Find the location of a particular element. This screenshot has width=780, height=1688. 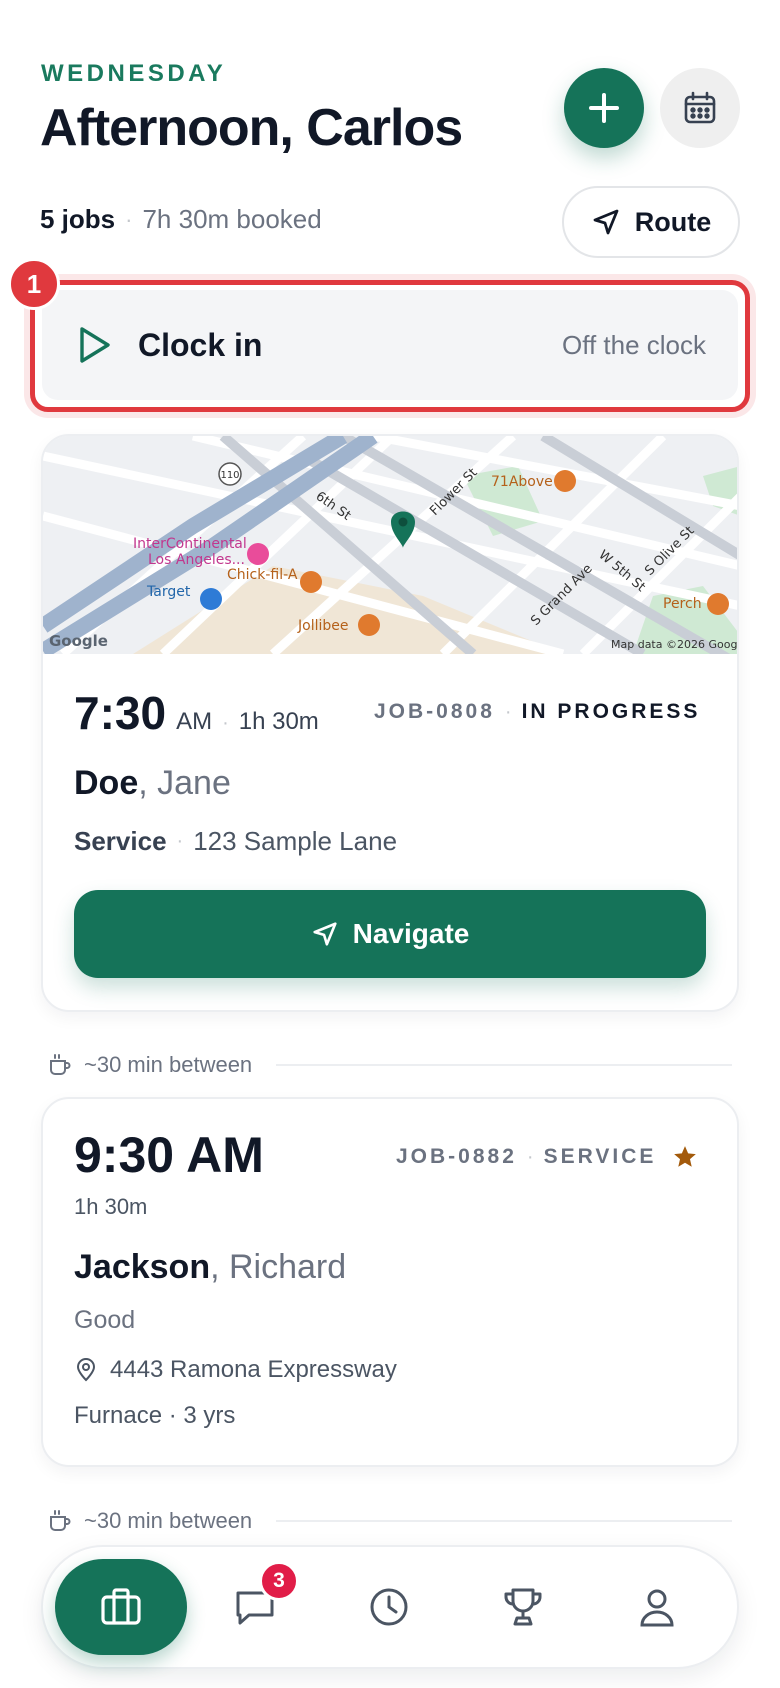

job-meta: JOB-0882 · SERVICE is located at coordinates (547, 1157).